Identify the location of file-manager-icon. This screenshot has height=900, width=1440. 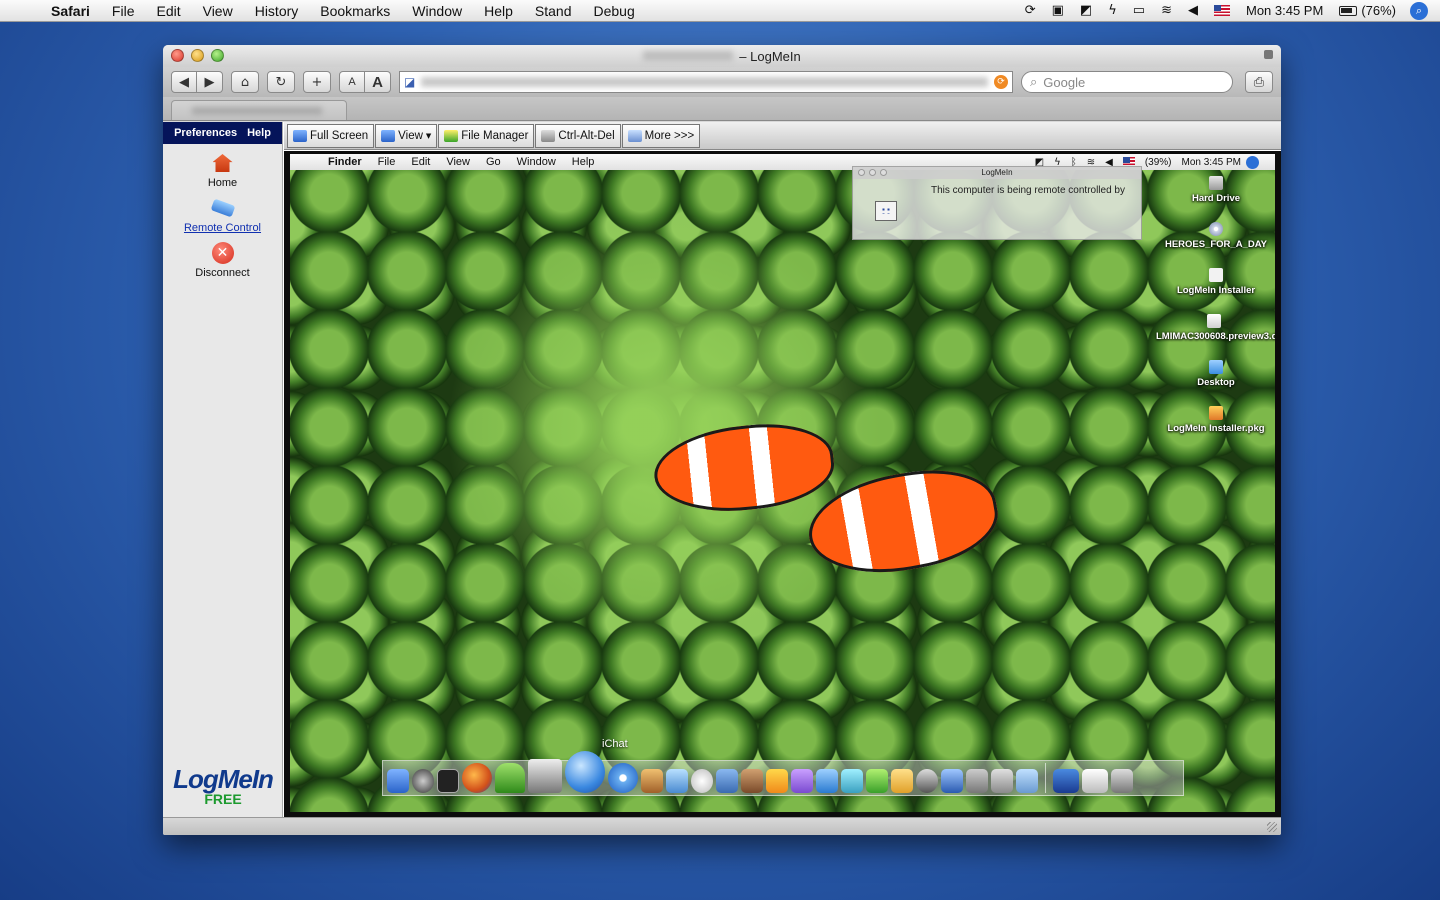
(451, 135).